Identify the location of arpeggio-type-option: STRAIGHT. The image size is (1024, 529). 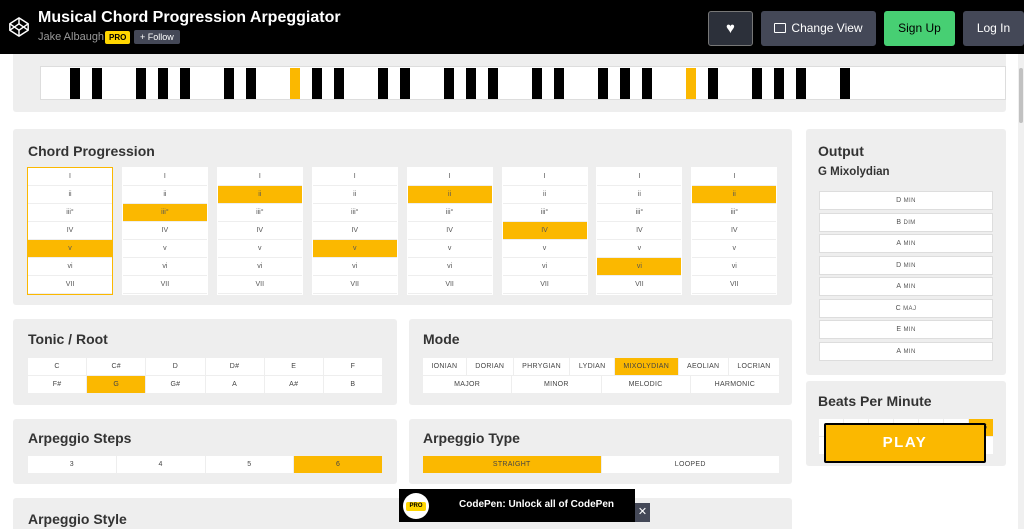
(512, 464).